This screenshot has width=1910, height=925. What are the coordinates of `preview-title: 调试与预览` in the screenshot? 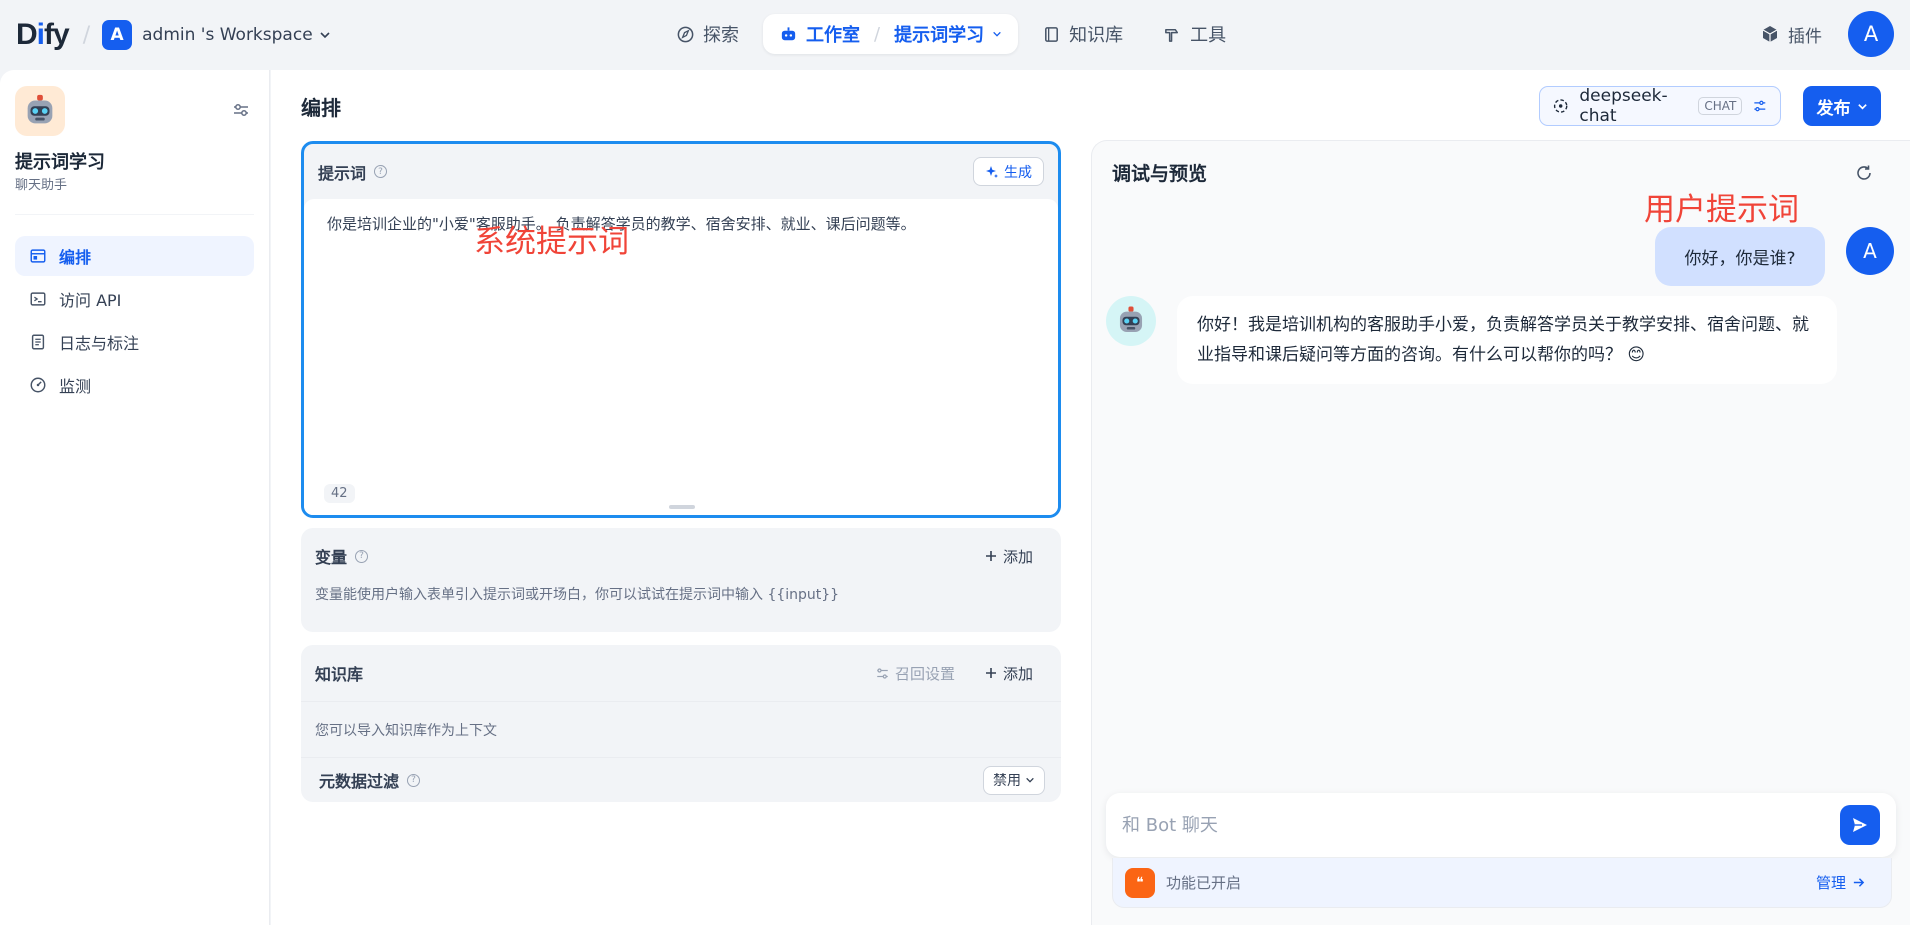 It's located at (1160, 174).